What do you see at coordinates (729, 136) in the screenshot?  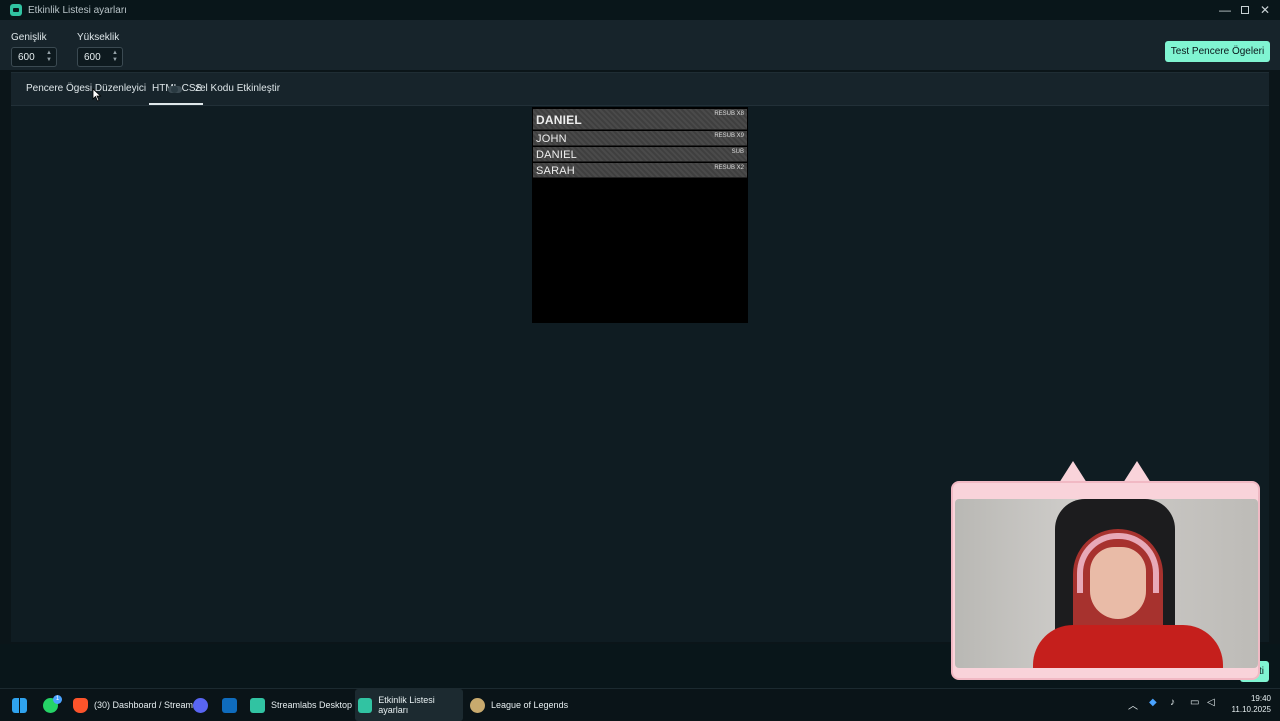 I see `event-type: RESUB X9` at bounding box center [729, 136].